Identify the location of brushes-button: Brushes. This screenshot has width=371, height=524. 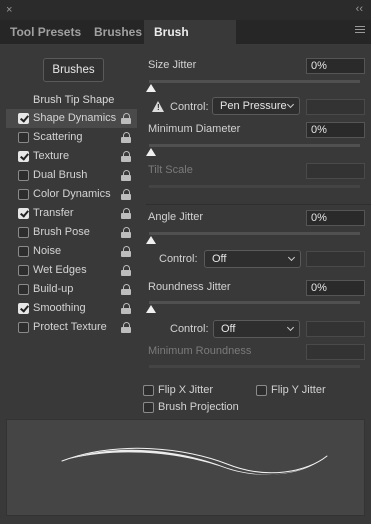
(73, 70).